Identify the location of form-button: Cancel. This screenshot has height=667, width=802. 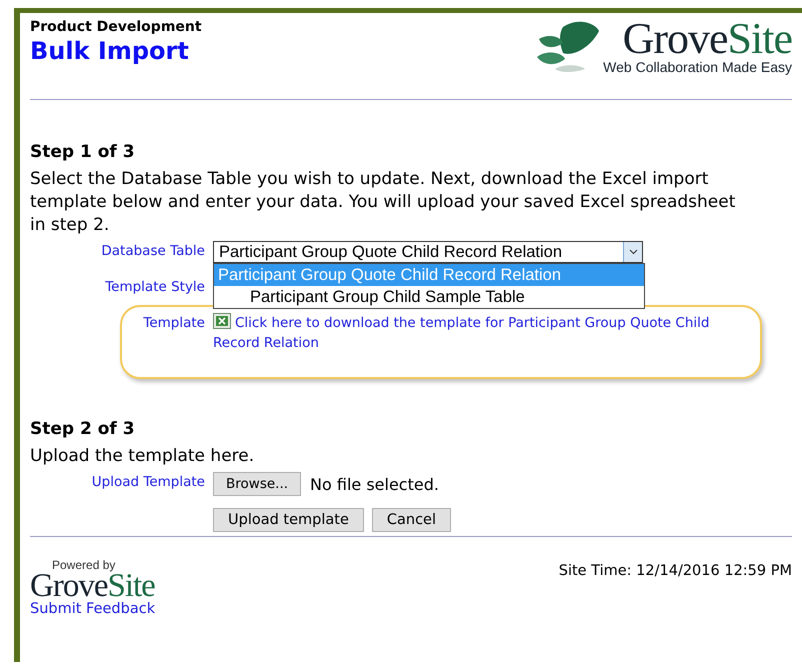
(411, 520).